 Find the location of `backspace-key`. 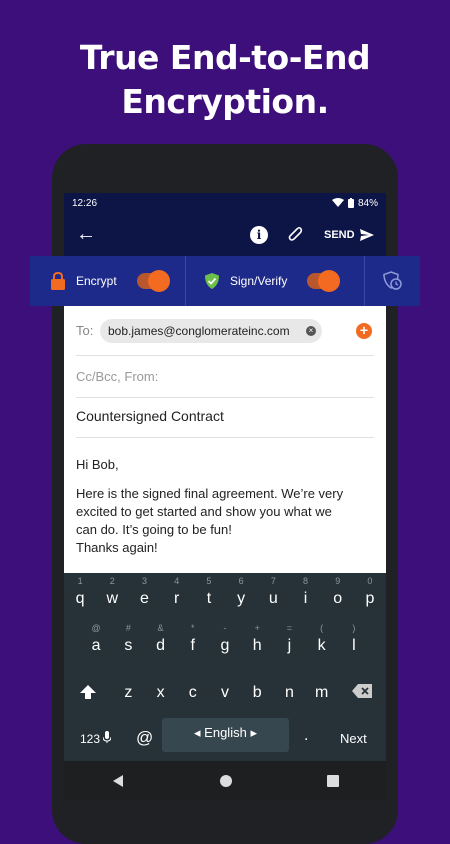

backspace-key is located at coordinates (362, 694).